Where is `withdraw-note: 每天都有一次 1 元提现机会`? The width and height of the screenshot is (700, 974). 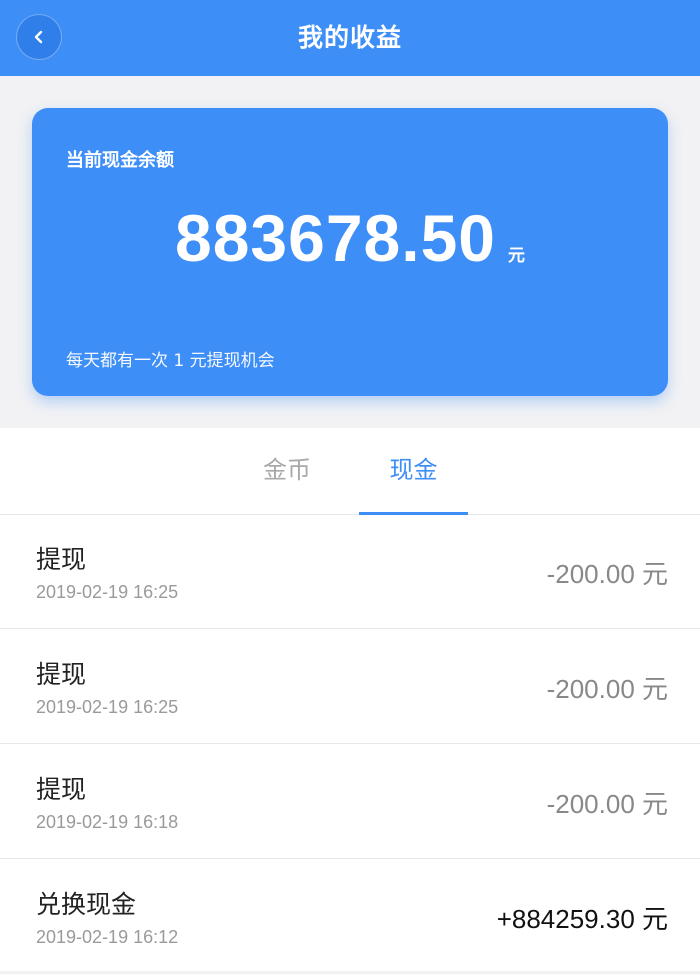 withdraw-note: 每天都有一次 1 元提现机会 is located at coordinates (170, 361).